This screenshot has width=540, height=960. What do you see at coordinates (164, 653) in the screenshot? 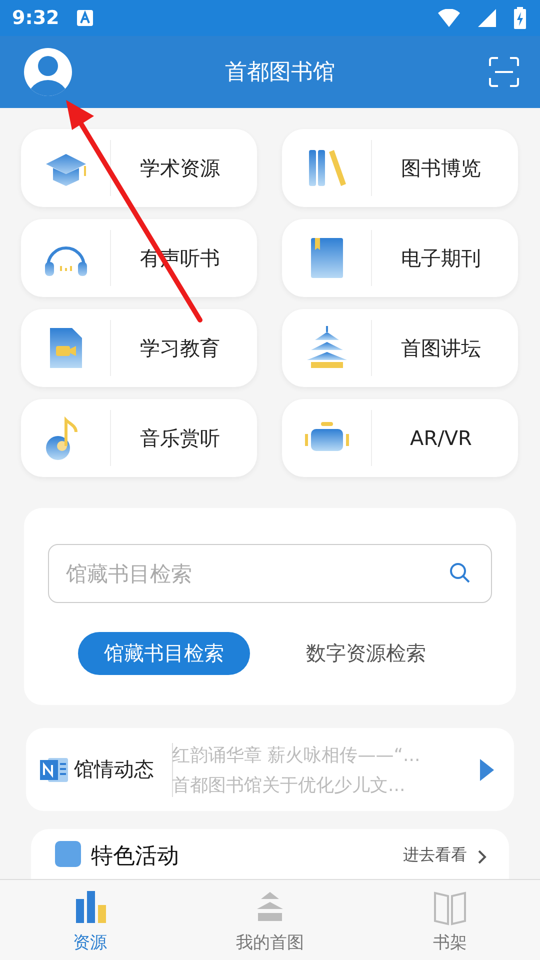
I see `search-mode-tab: 馆藏书目检索` at bounding box center [164, 653].